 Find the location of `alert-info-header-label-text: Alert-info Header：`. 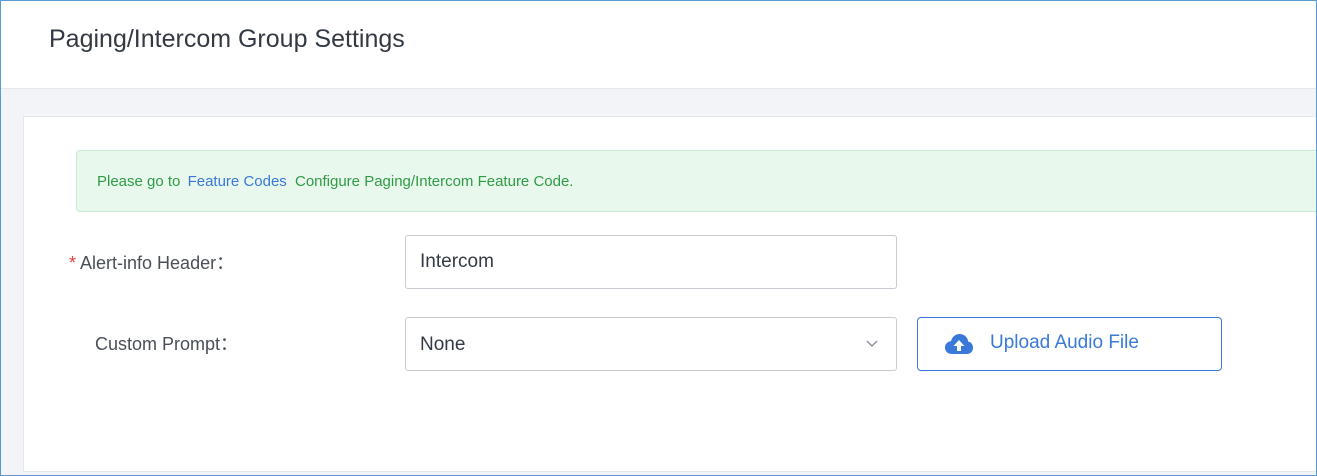

alert-info-header-label-text: Alert-info Header： is located at coordinates (157, 263).